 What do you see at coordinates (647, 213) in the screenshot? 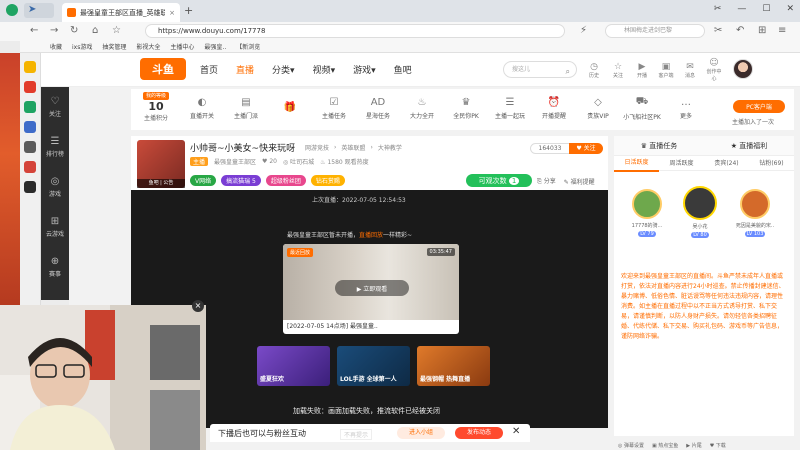
I see `rank-item: 17778的骑... LV 79` at bounding box center [647, 213].